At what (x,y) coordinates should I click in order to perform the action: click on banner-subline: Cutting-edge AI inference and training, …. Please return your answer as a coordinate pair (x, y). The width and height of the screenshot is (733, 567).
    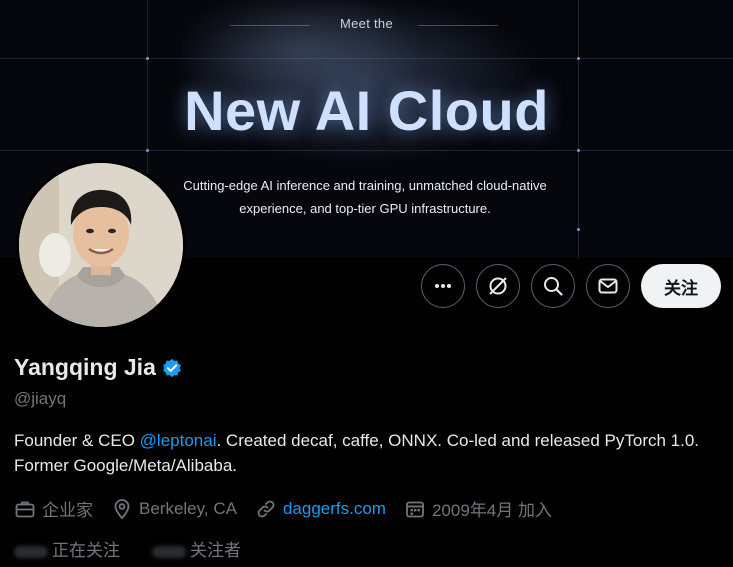
    Looking at the image, I should click on (365, 197).